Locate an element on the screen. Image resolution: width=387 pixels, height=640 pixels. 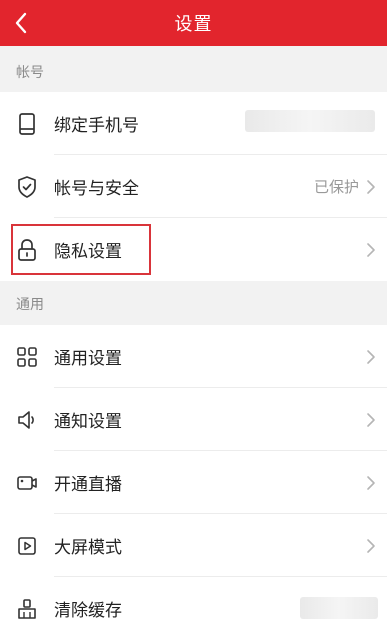
start-live-row: 开通直播 is located at coordinates (193, 482).